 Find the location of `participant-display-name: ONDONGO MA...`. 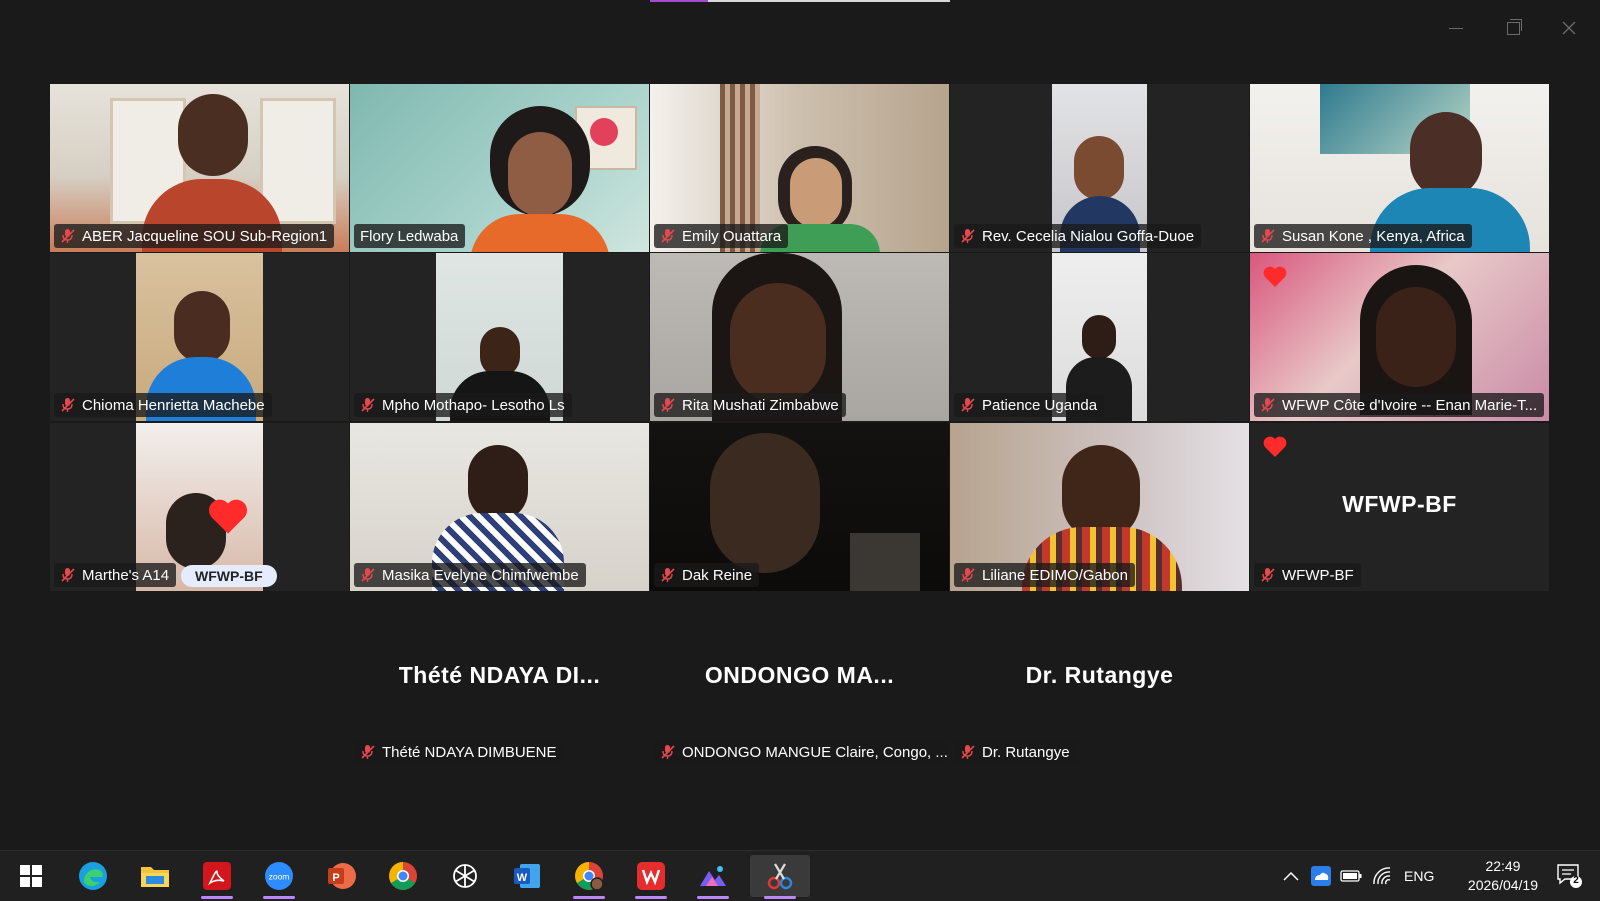

participant-display-name: ONDONGO MA... is located at coordinates (799, 675).